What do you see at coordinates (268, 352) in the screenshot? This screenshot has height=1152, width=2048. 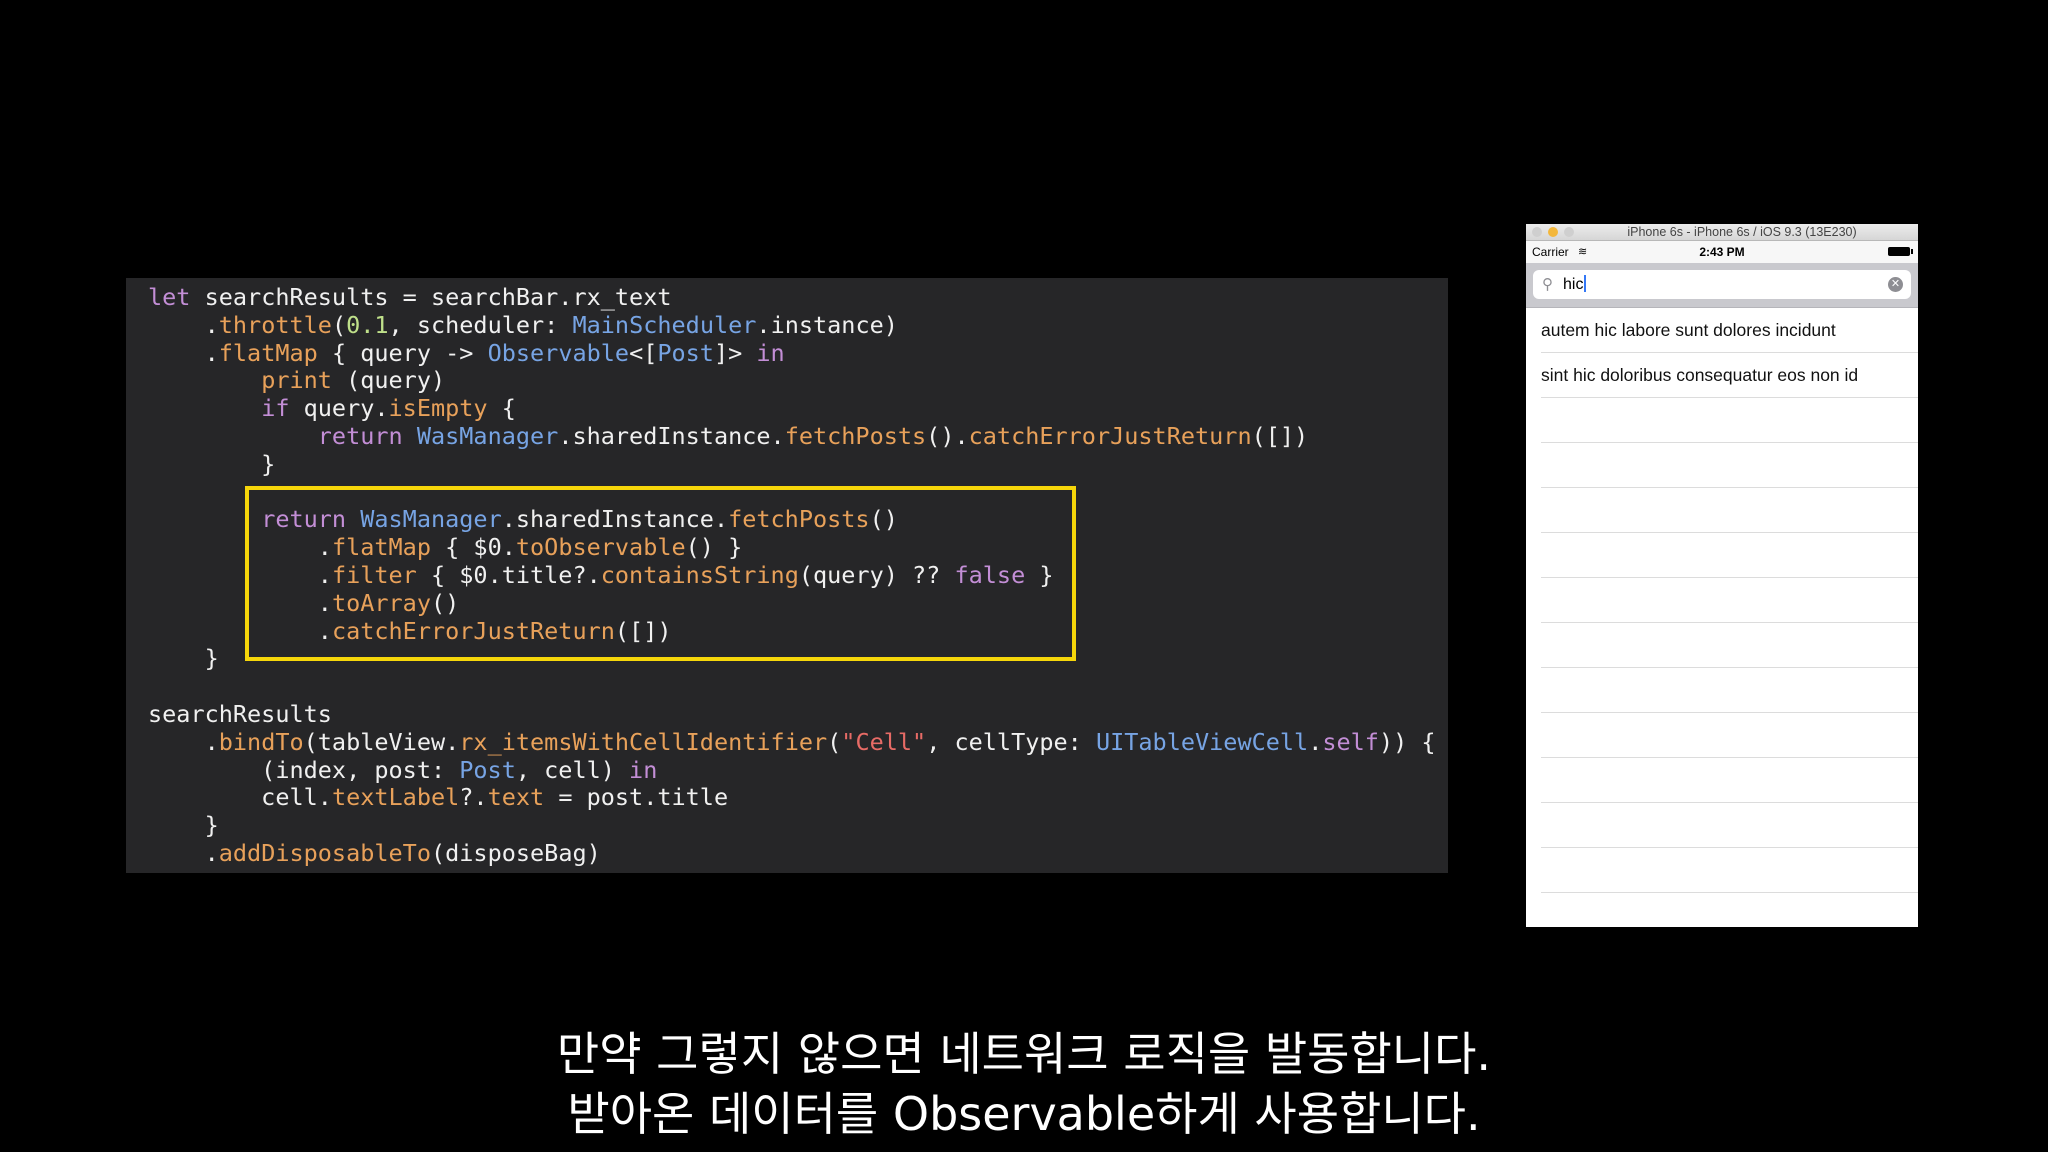 I see `code-token: flatMap` at bounding box center [268, 352].